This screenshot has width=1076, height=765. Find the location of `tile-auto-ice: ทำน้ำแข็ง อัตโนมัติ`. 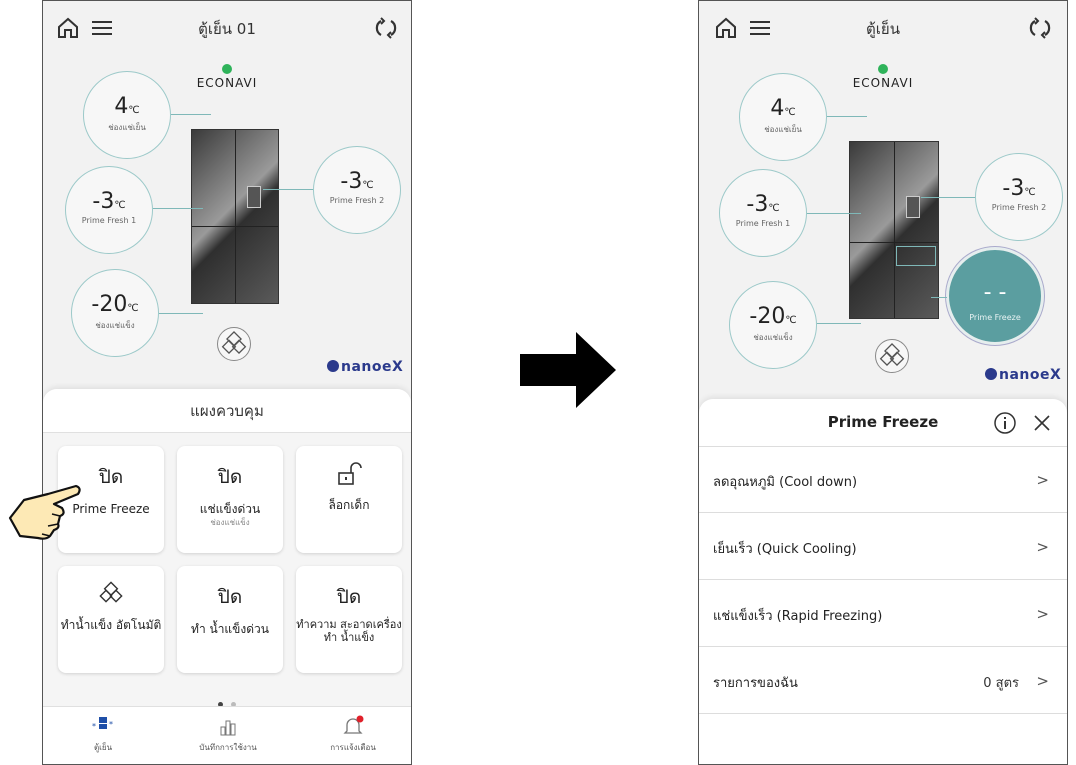

tile-auto-ice: ทำน้ำแข็ง อัตโนมัติ is located at coordinates (111, 619).